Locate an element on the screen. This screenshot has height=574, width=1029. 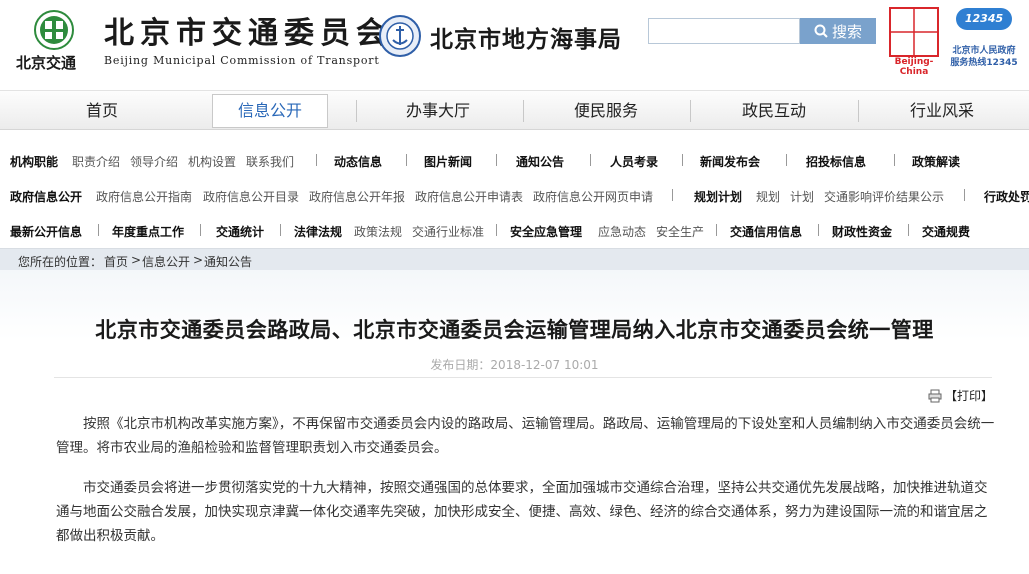
subnav-link: 联系我们 is located at coordinates (270, 161).